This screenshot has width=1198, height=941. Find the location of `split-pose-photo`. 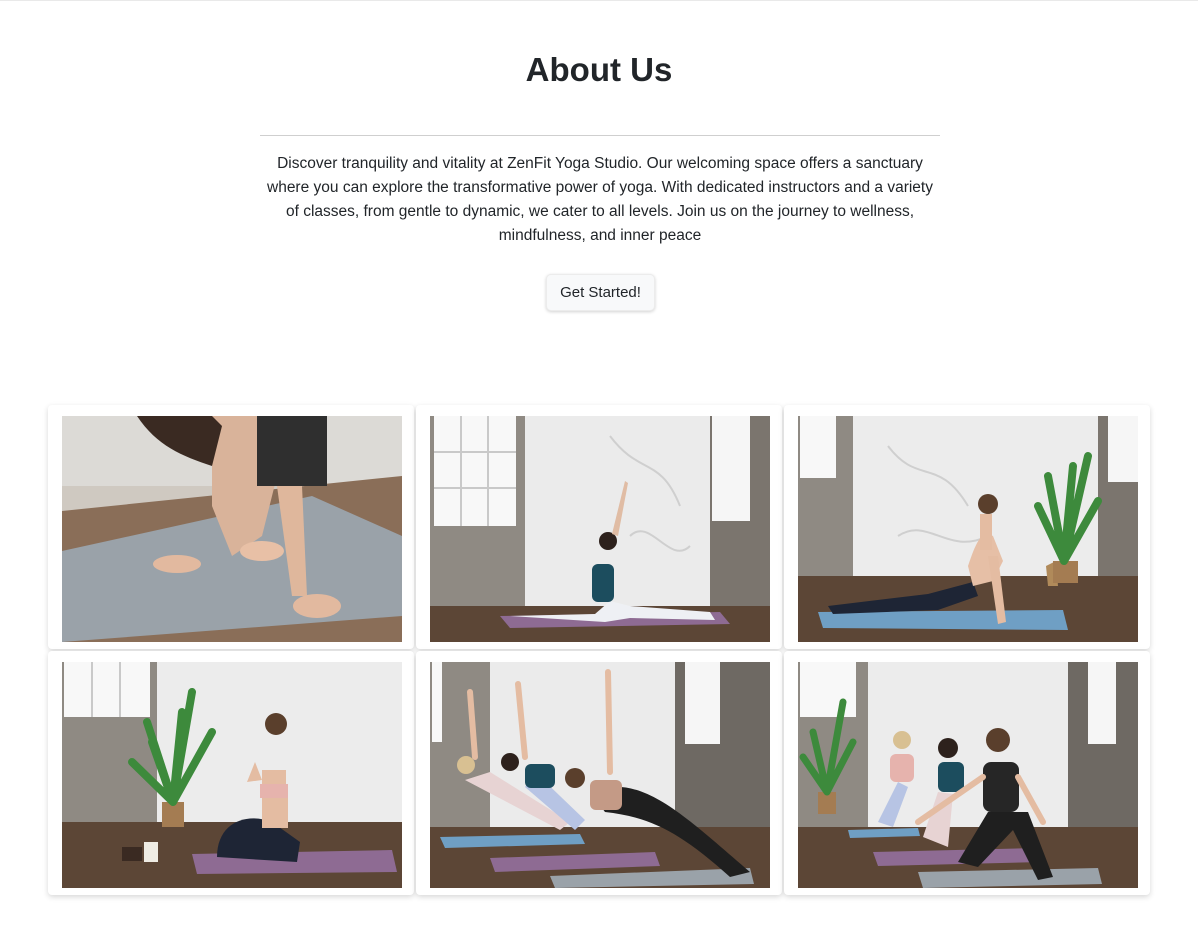

split-pose-photo is located at coordinates (600, 529).